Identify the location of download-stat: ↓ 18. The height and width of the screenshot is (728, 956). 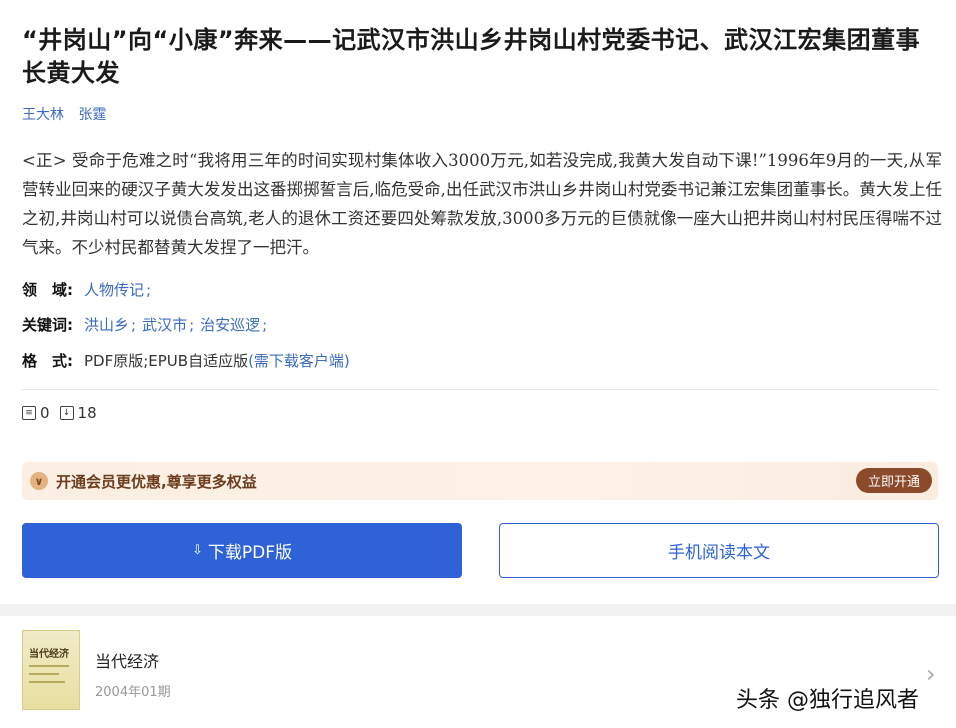
(78, 413).